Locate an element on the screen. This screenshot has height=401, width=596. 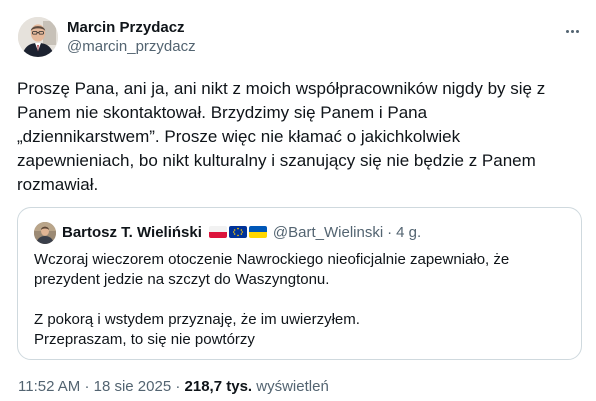
author-info: Marcin Przydacz @marcin_przydacz is located at coordinates (131, 38).